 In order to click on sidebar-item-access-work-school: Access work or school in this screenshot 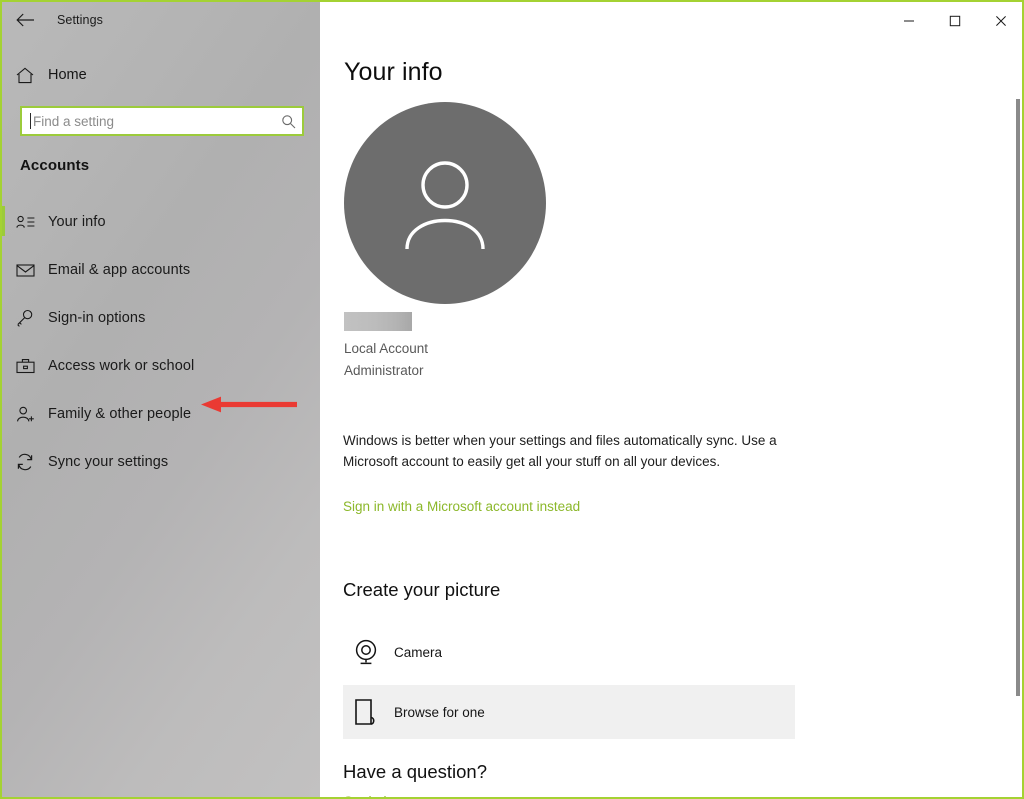, I will do `click(161, 366)`.